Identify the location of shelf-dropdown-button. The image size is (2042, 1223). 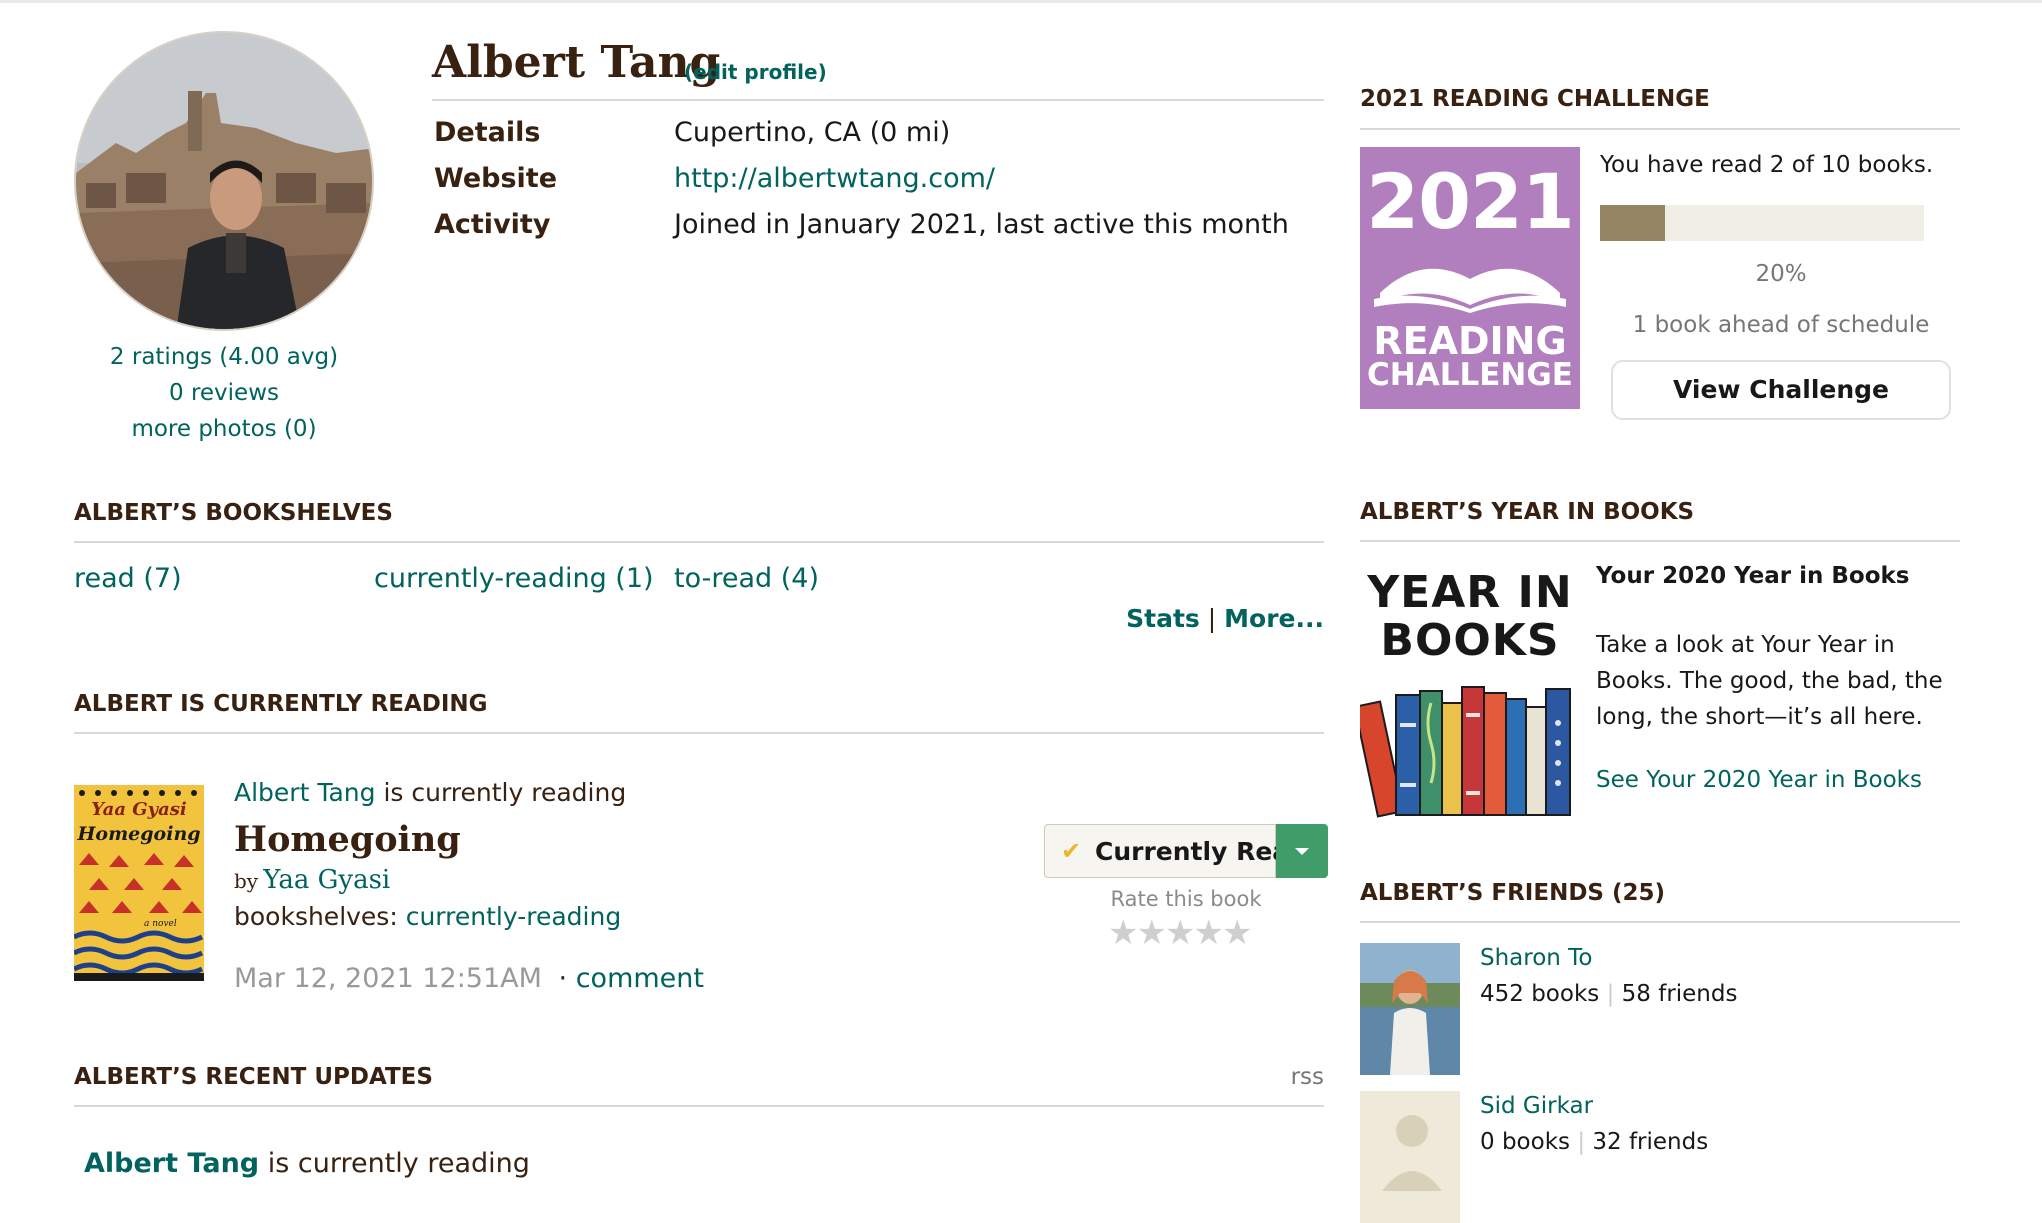
(1302, 851).